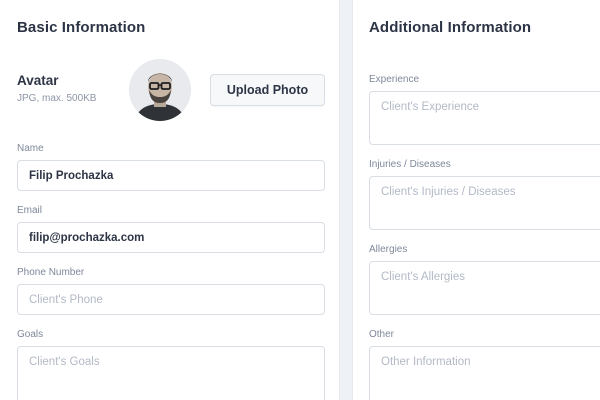  Describe the element at coordinates (171, 373) in the screenshot. I see `goals-field` at that location.